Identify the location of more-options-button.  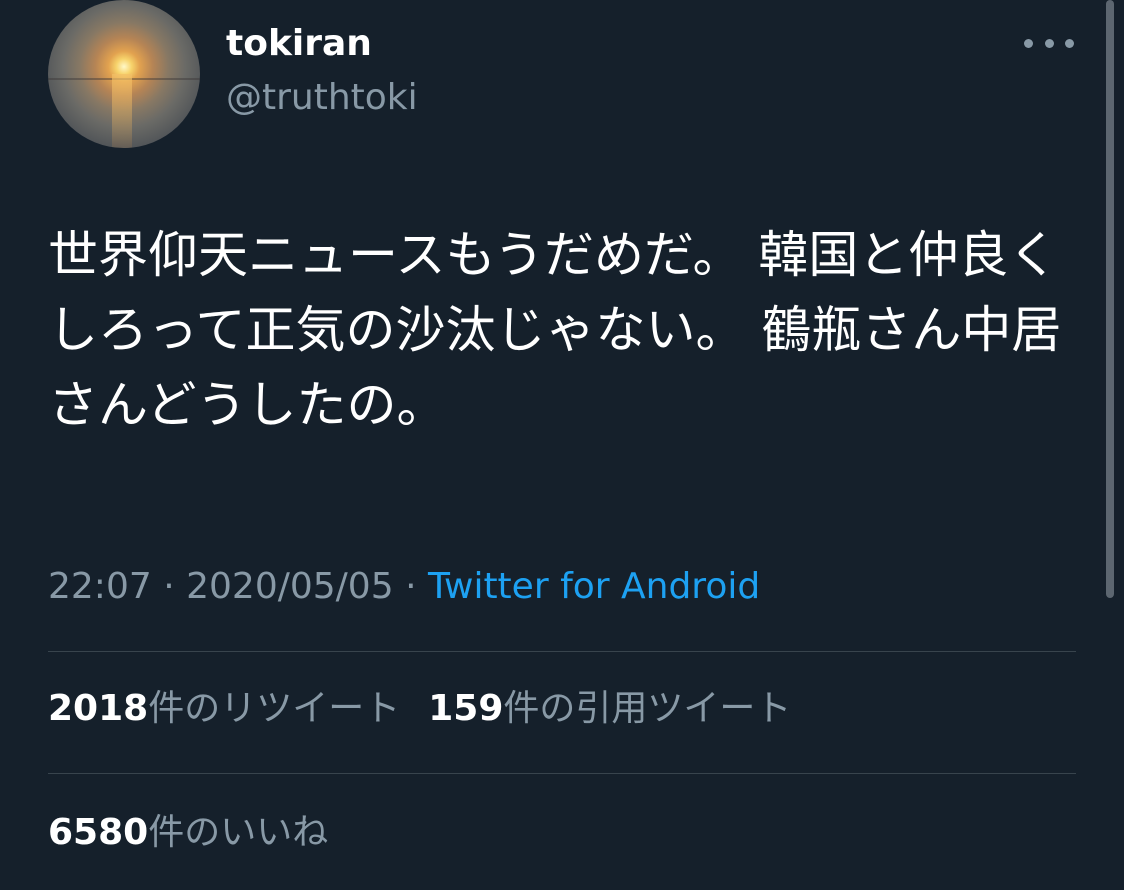
(1049, 43).